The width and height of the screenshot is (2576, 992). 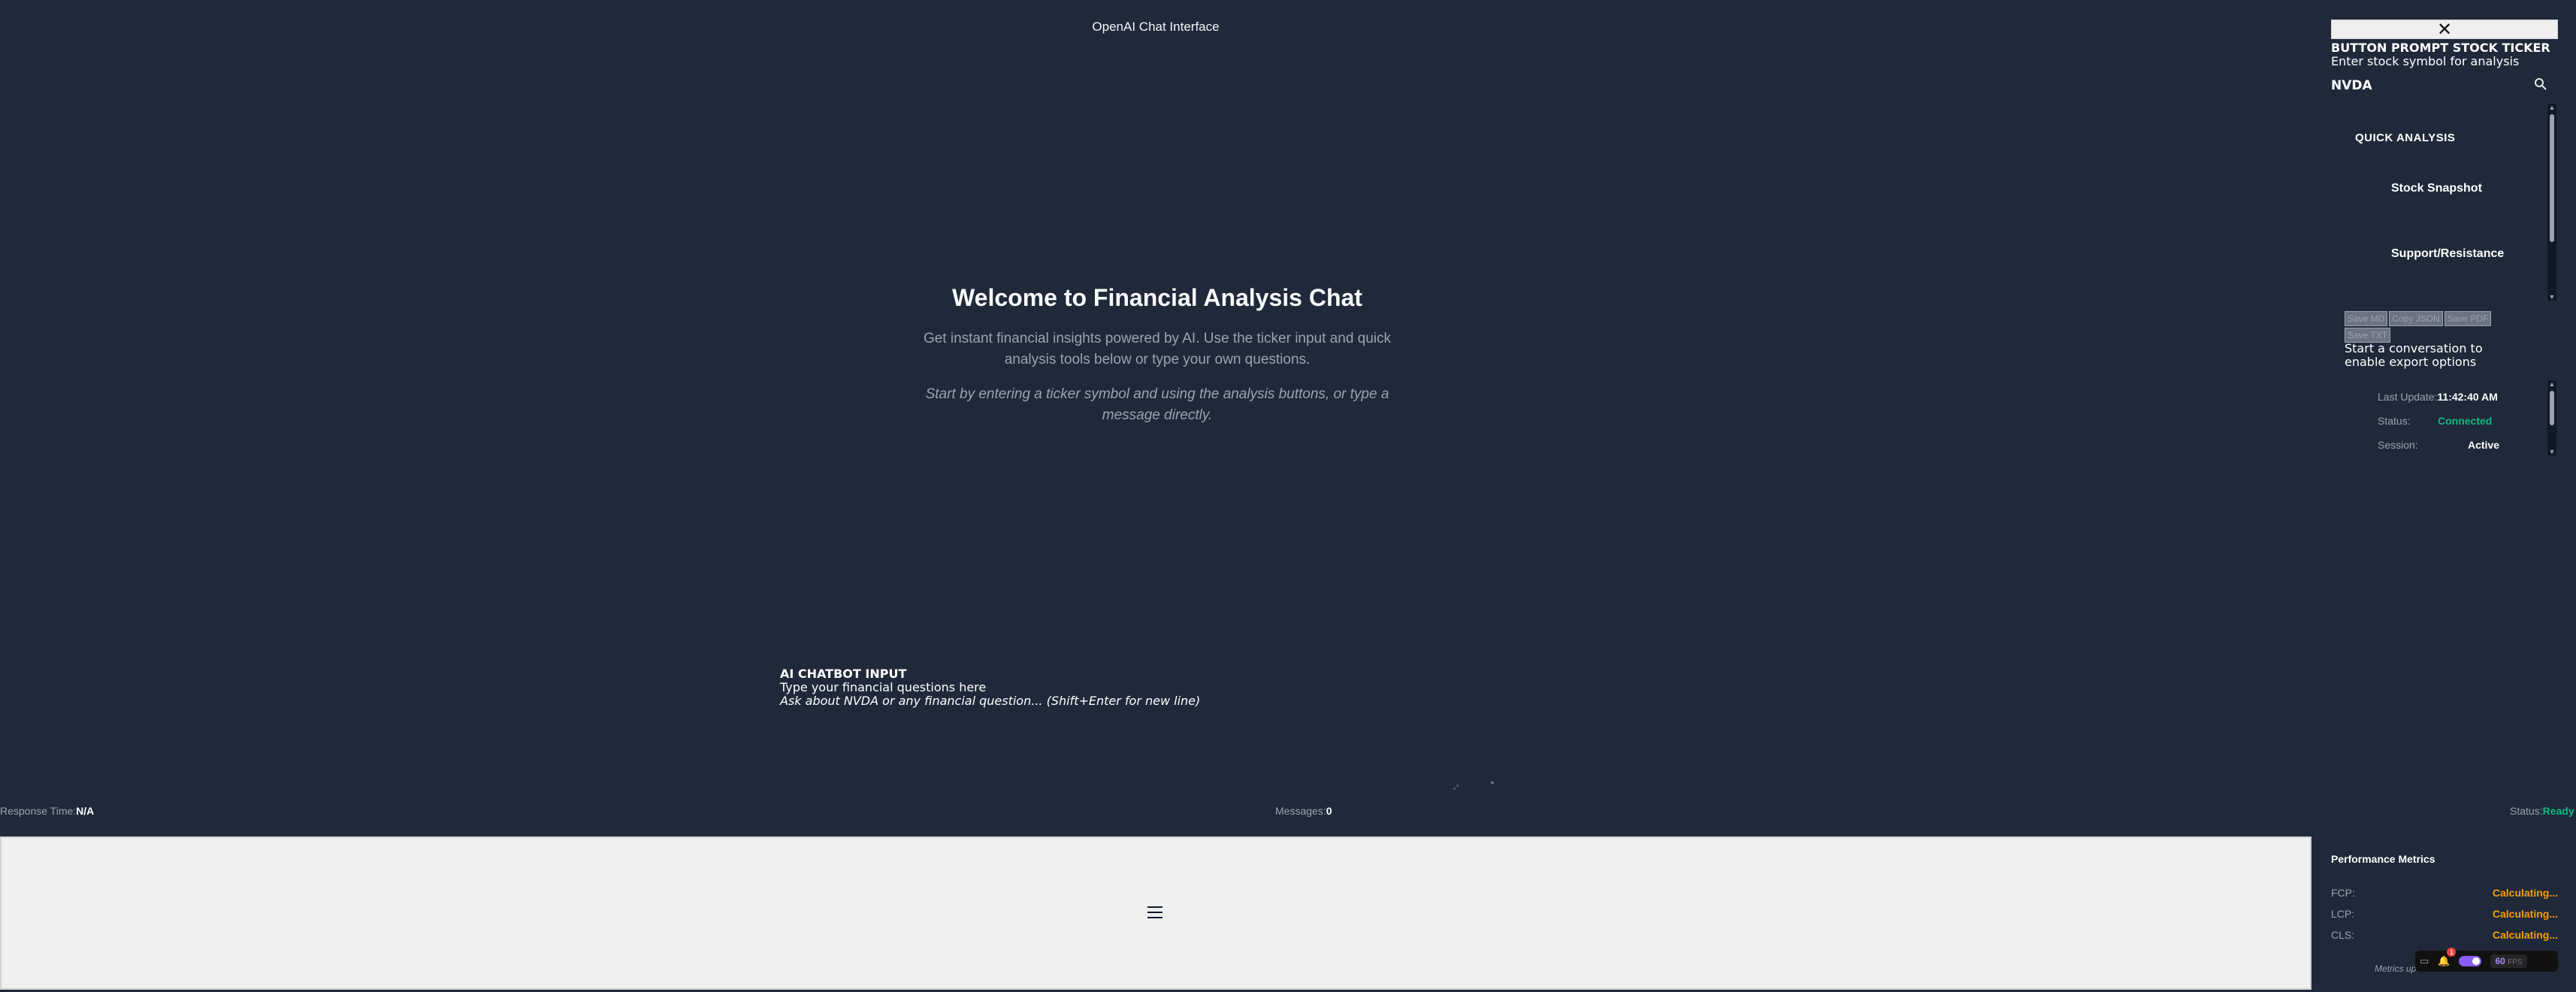 What do you see at coordinates (2408, 397) in the screenshot?
I see `last-update-label: Last Update:` at bounding box center [2408, 397].